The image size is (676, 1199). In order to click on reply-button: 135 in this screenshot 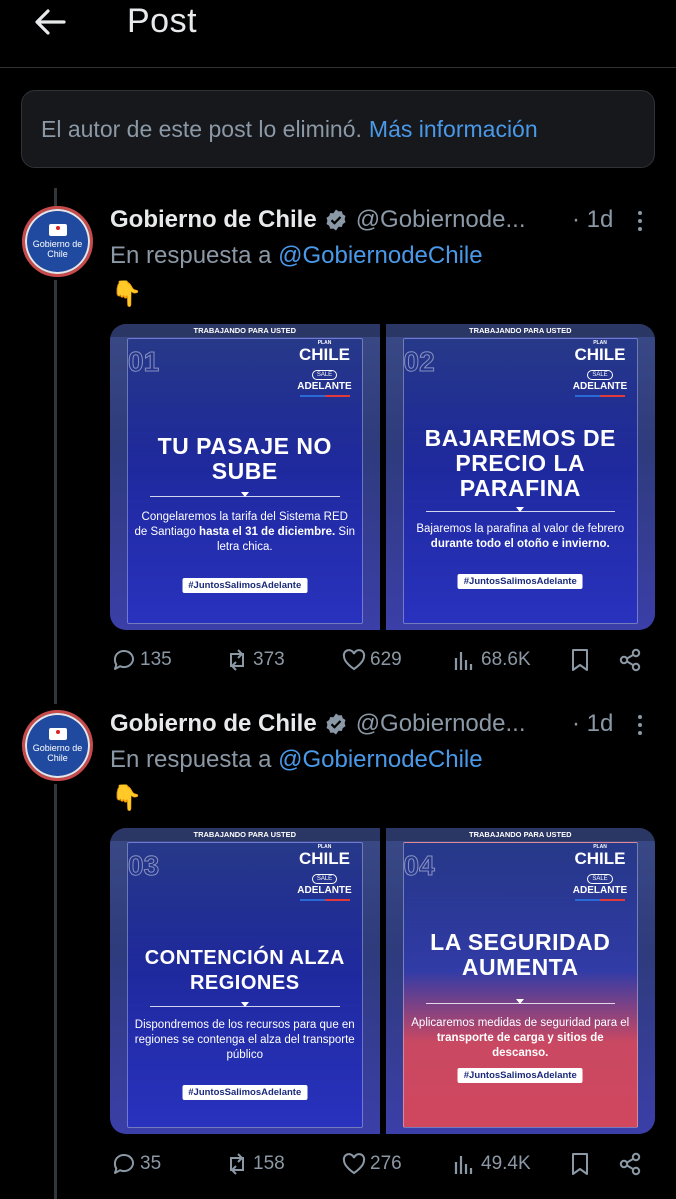, I will do `click(141, 660)`.